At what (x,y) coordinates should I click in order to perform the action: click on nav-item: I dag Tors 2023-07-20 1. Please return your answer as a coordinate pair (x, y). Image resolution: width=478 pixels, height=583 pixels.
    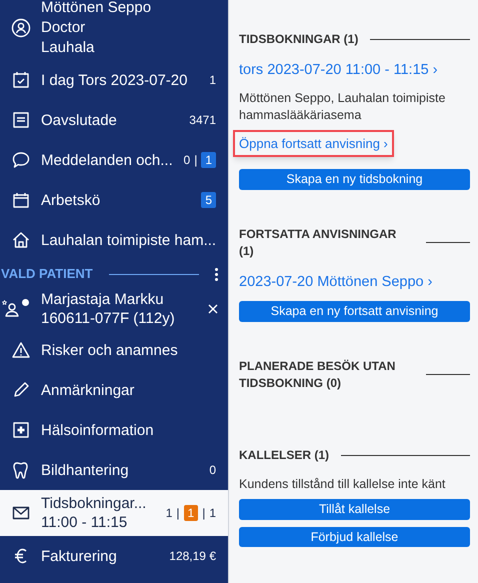
    Looking at the image, I should click on (114, 80).